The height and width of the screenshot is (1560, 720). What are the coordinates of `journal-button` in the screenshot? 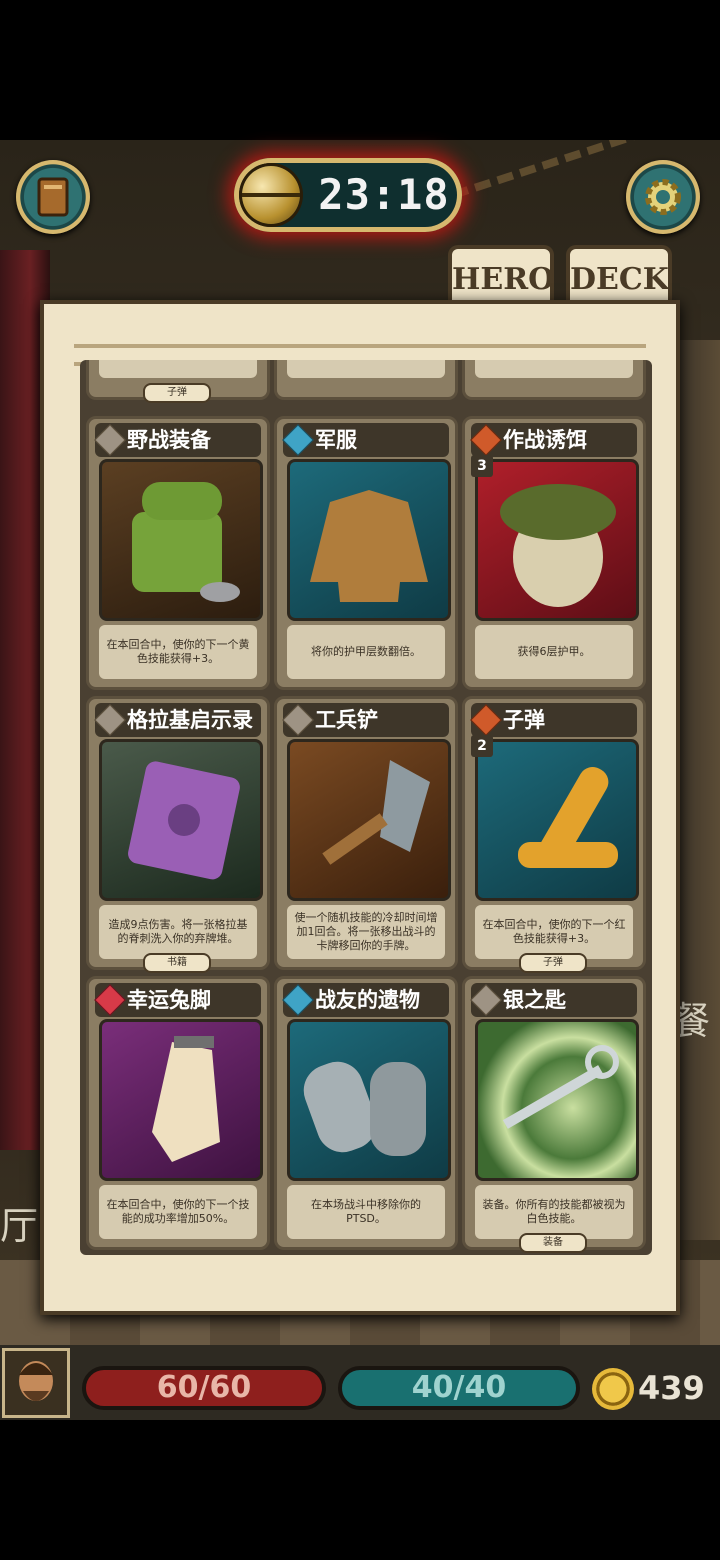 It's located at (53, 197).